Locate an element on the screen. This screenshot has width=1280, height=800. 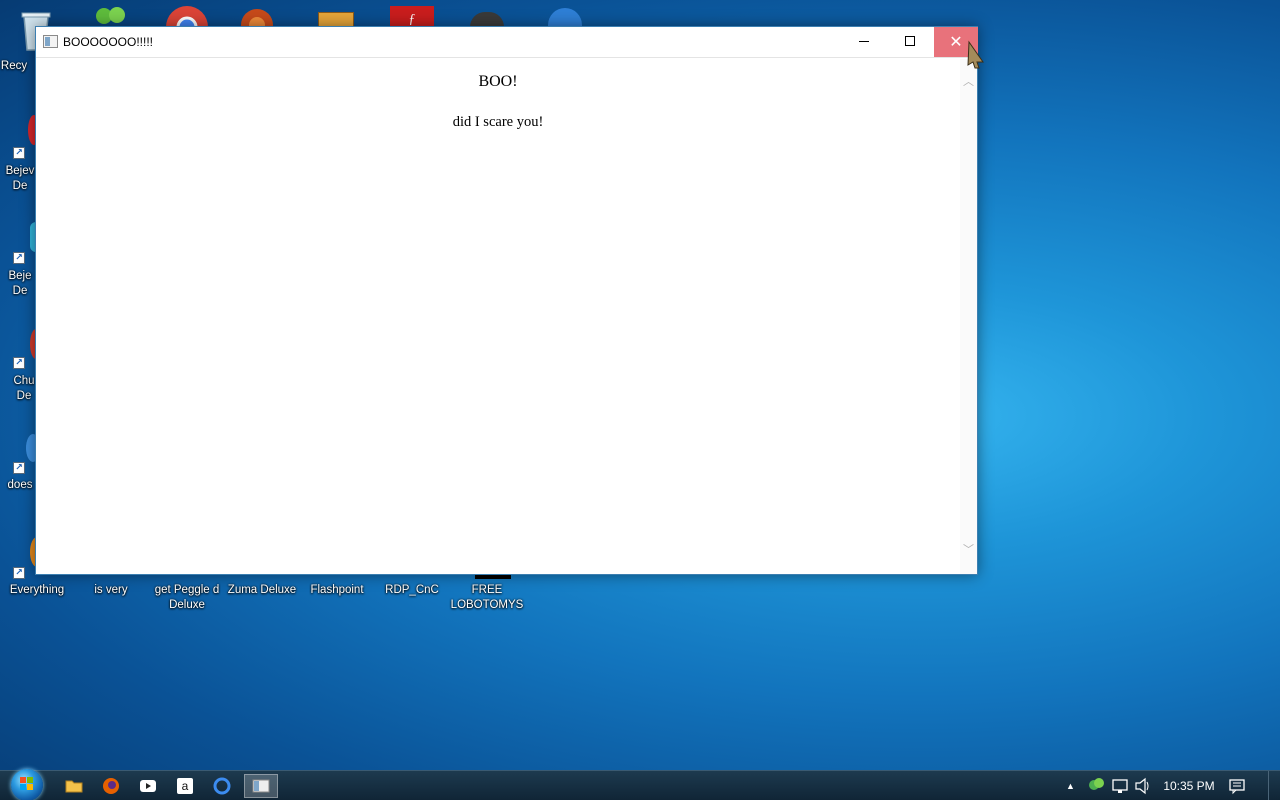
desktop-icon-rdp-cnc: RDP_CnC is located at coordinates (412, 590).